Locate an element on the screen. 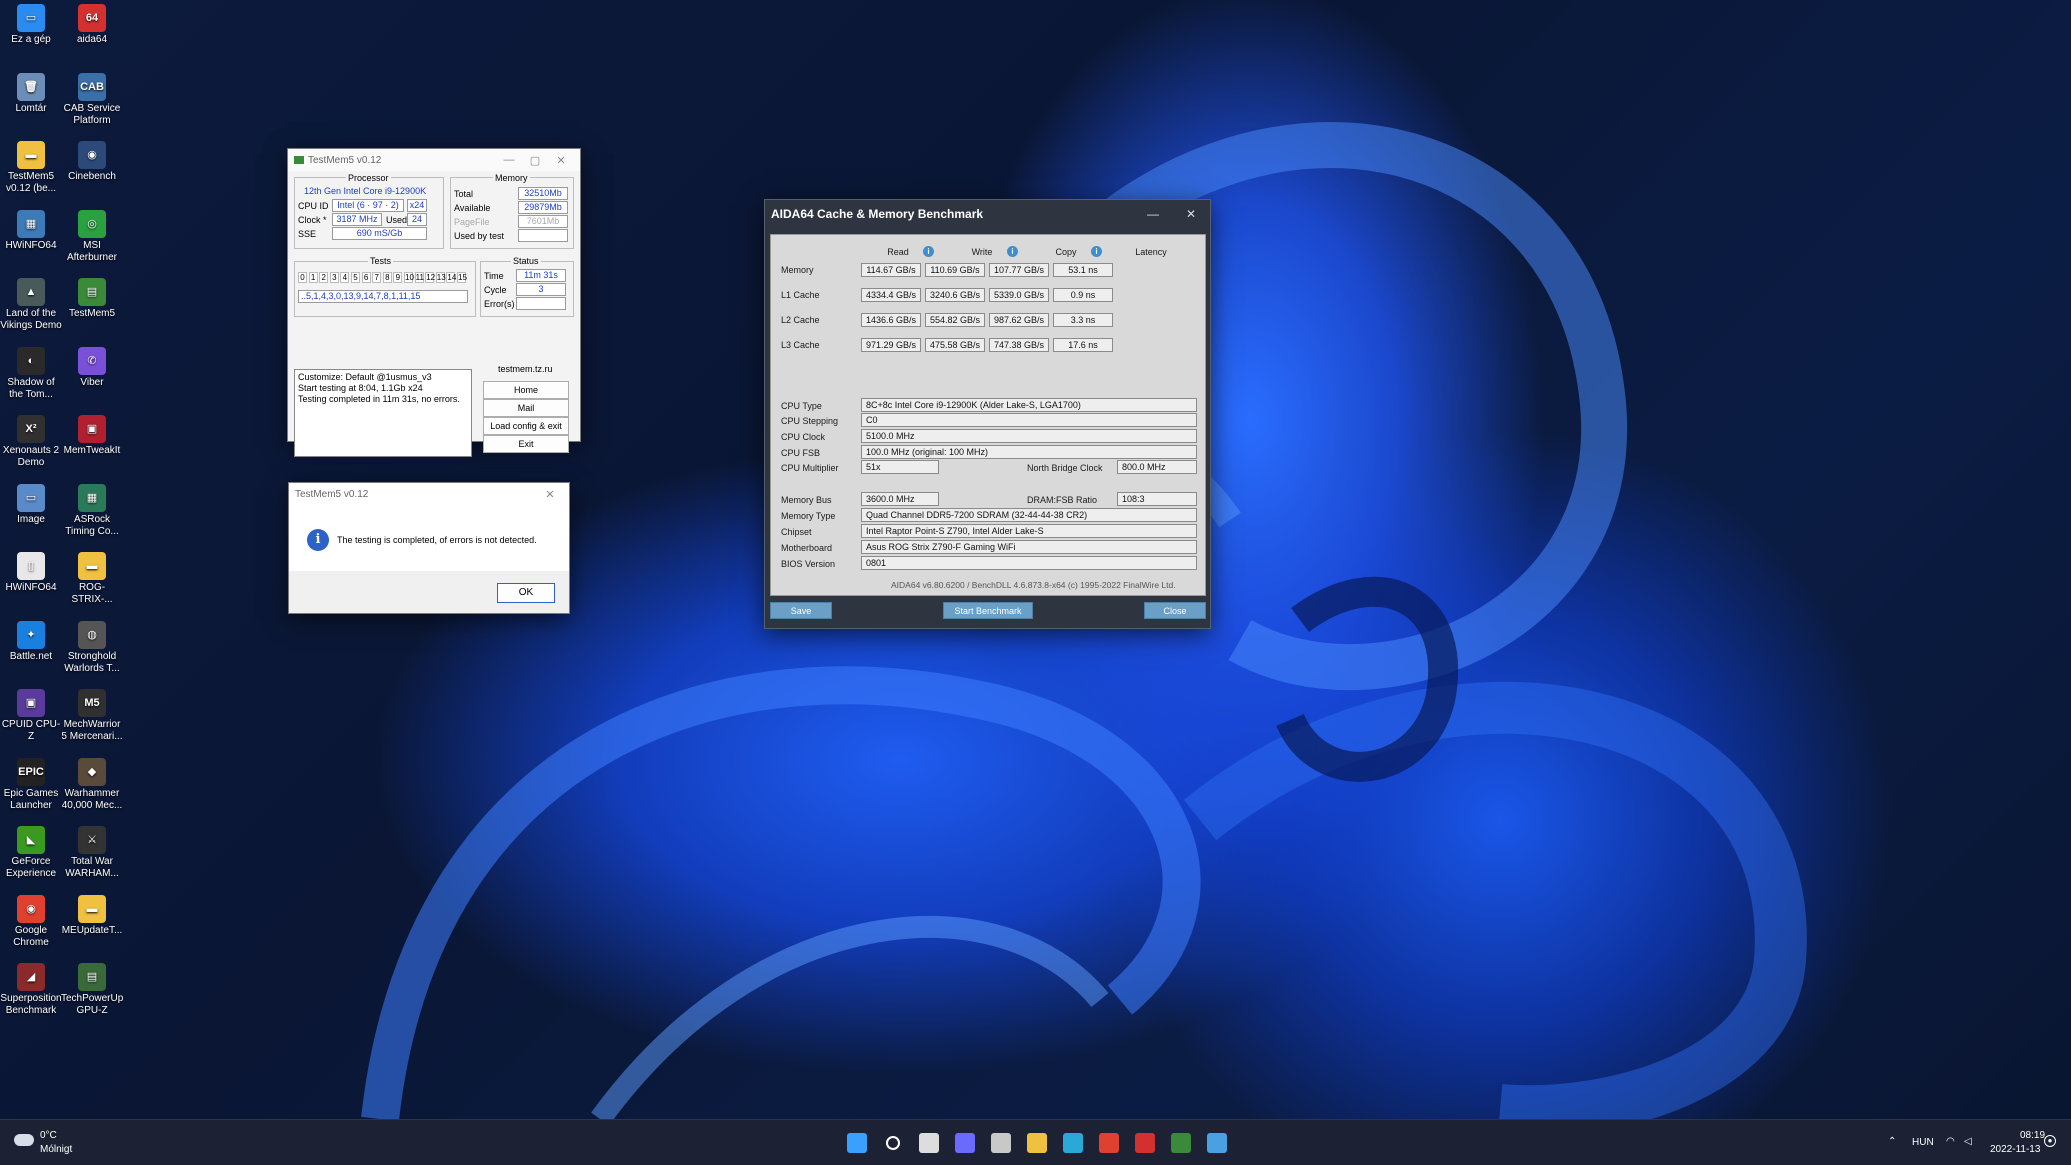  weather-icon is located at coordinates (24, 1140).